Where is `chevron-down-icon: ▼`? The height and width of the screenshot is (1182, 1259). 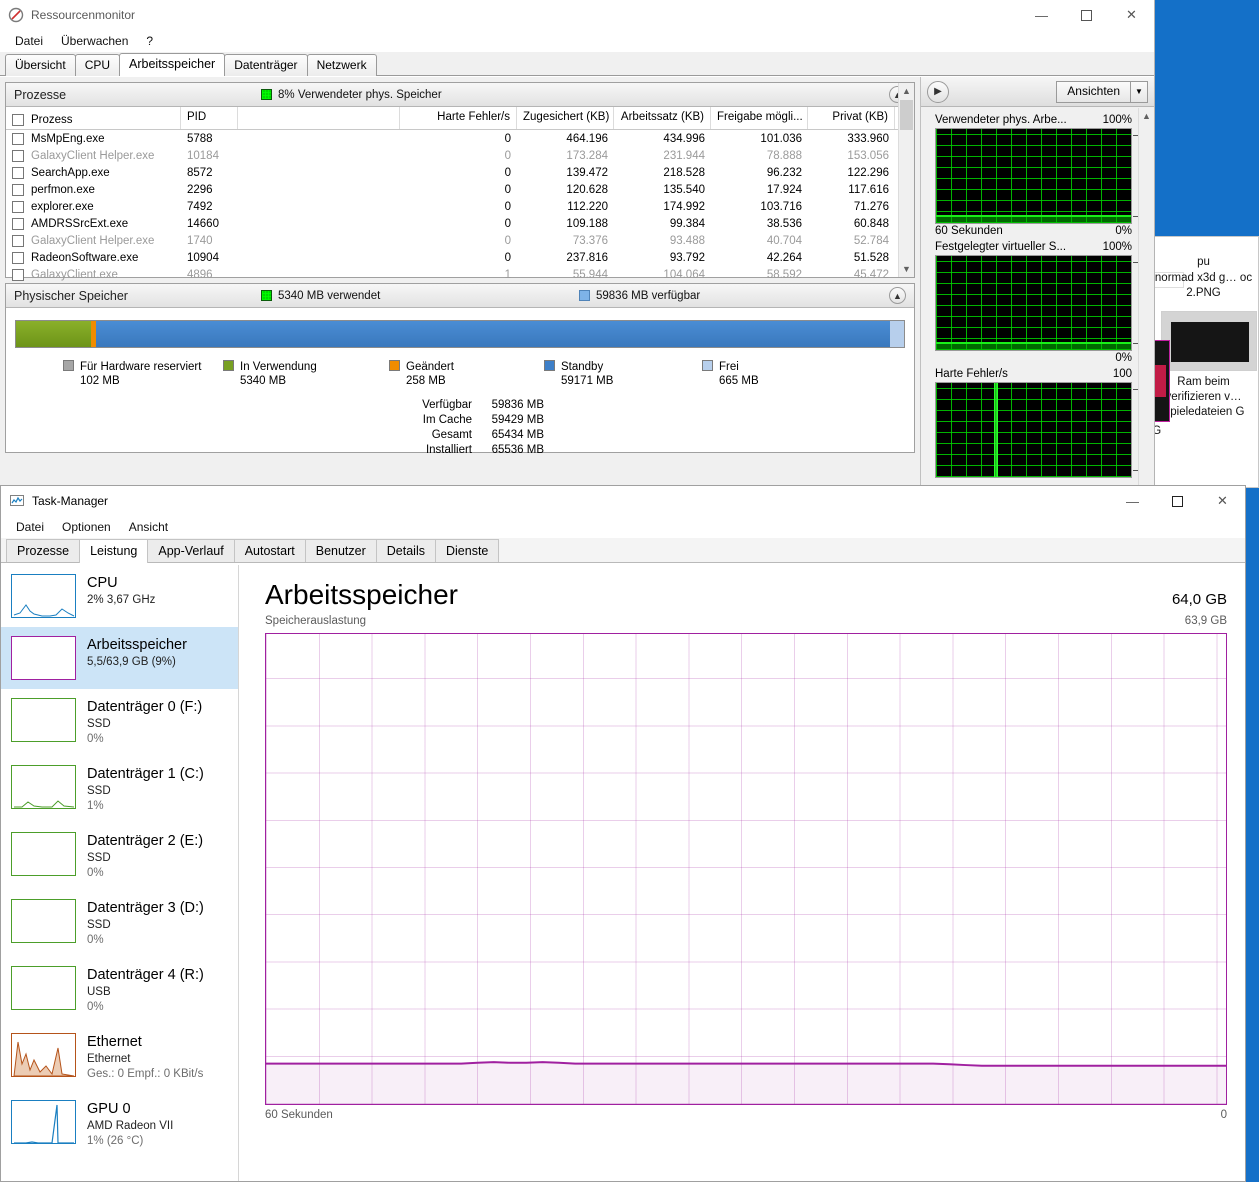
chevron-down-icon: ▼ is located at coordinates (1138, 91).